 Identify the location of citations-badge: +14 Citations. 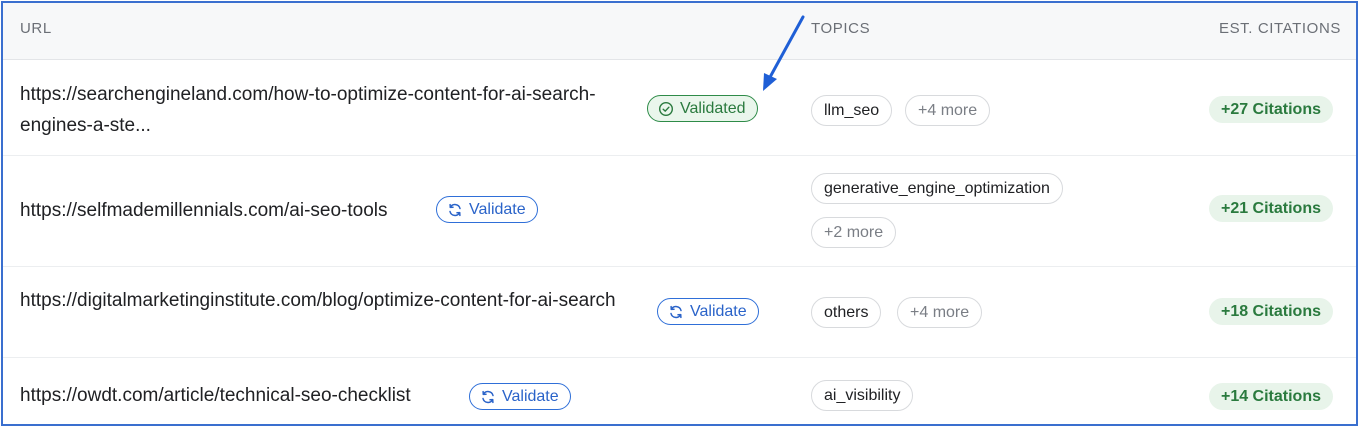
(1270, 396).